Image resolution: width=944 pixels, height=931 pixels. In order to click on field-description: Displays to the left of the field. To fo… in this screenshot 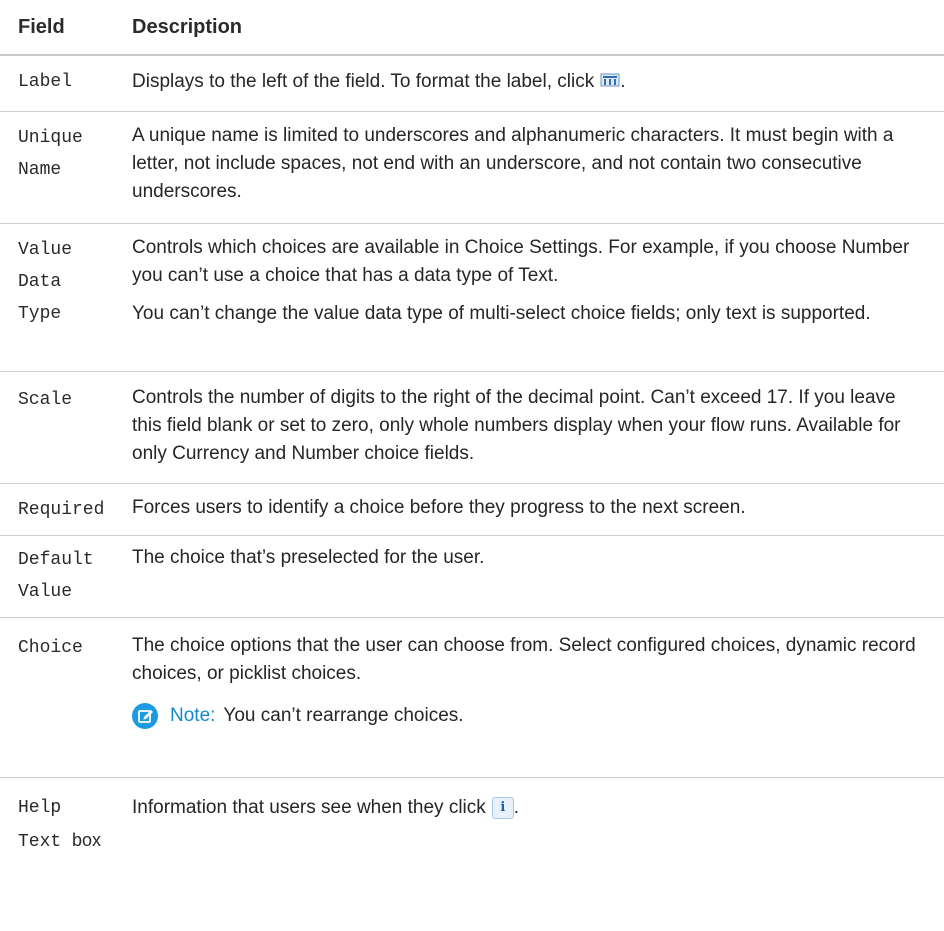, I will do `click(538, 88)`.